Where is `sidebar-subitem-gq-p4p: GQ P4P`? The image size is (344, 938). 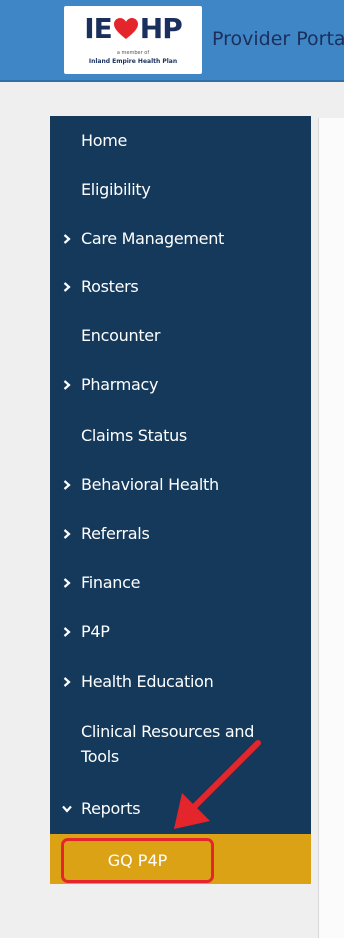
sidebar-subitem-gq-p4p: GQ P4P is located at coordinates (137, 860).